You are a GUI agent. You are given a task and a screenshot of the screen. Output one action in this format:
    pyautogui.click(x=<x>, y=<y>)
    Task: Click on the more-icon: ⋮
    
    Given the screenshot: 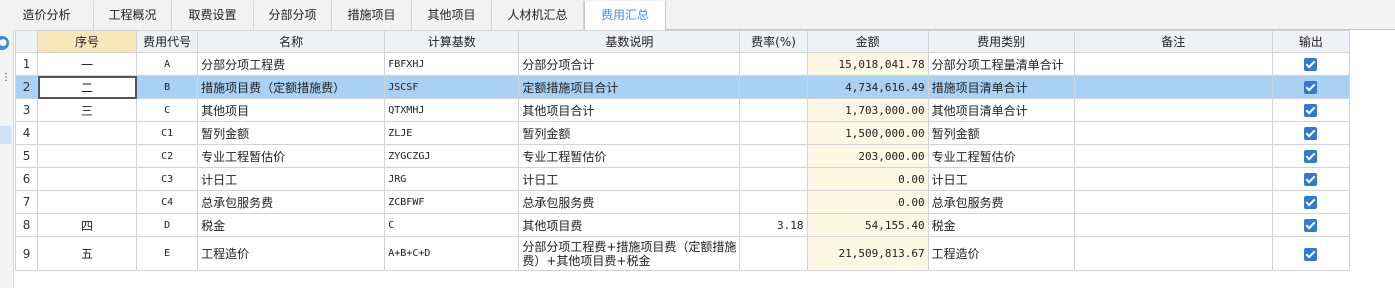 What is the action you would take?
    pyautogui.click(x=6, y=78)
    